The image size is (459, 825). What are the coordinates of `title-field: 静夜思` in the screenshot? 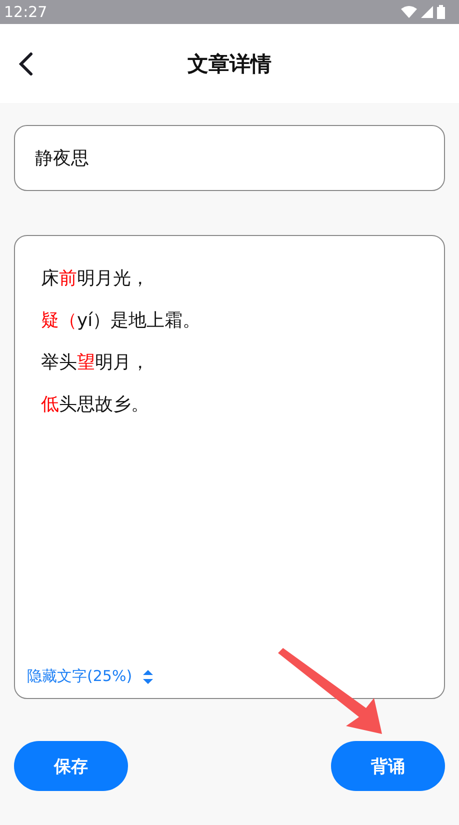 It's located at (229, 158).